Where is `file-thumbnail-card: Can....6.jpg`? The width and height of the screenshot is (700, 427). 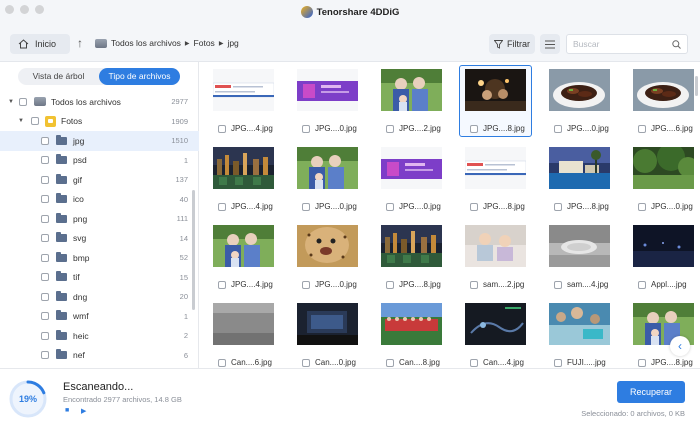
file-thumbnail-card: Can....6.jpg is located at coordinates (243, 333).